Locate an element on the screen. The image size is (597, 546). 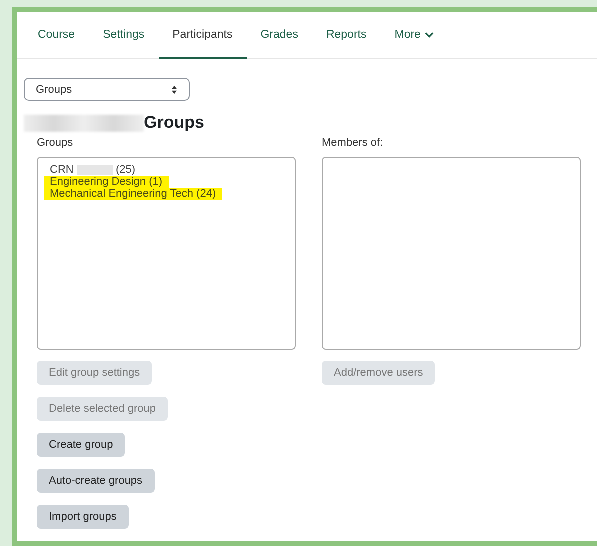
nav-tab: Settings is located at coordinates (124, 35).